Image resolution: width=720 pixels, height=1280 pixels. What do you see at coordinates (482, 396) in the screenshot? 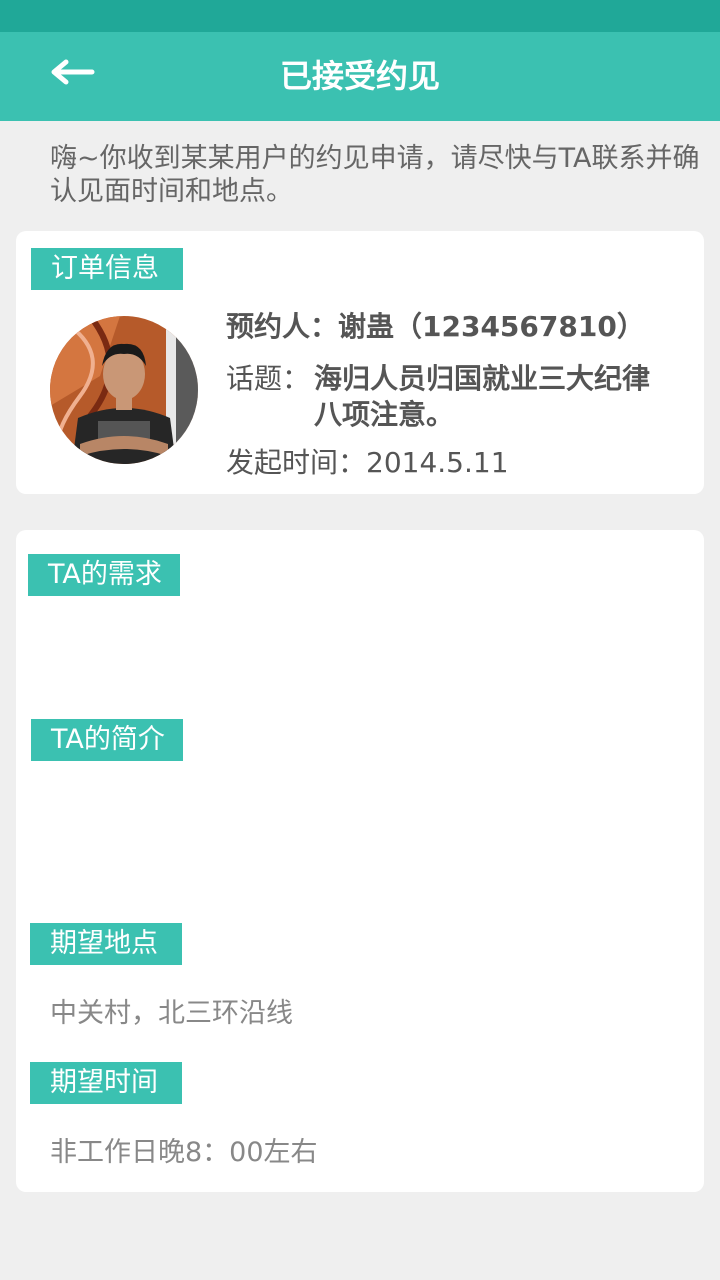
I see `topic-value: 海归人员归国就业三大纪律八项注意。` at bounding box center [482, 396].